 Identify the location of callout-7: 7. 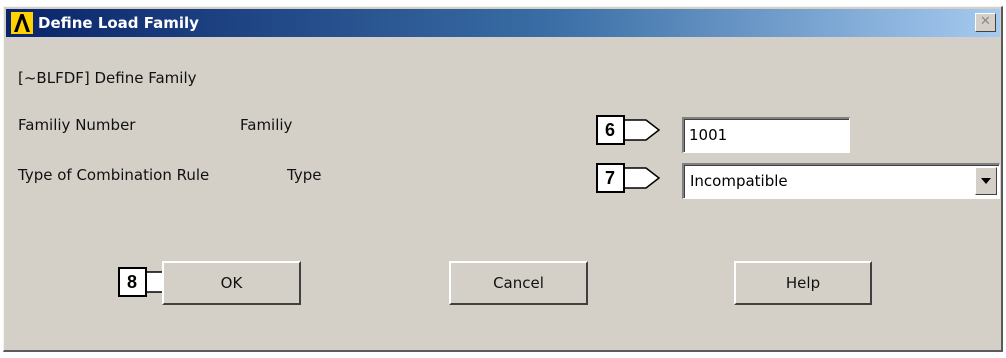
(629, 178).